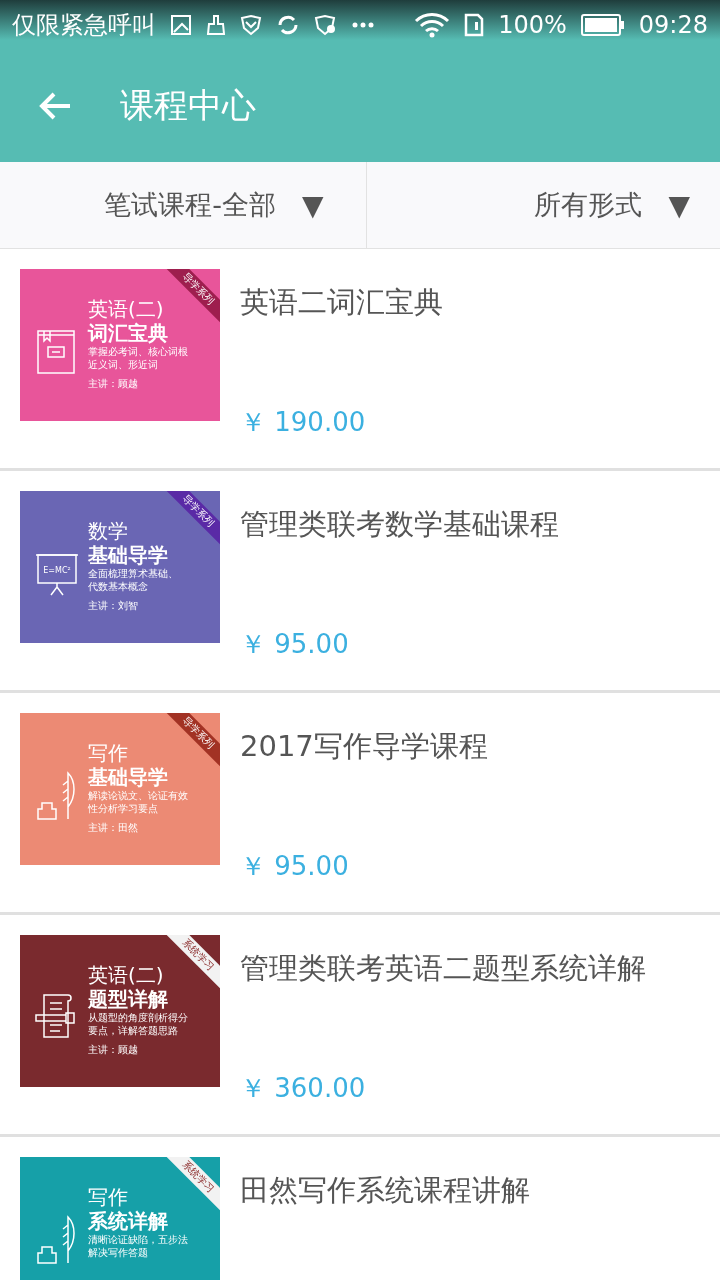 Image resolution: width=720 pixels, height=1280 pixels. I want to click on cover-description: 要点，详解答题思路, so click(133, 1030).